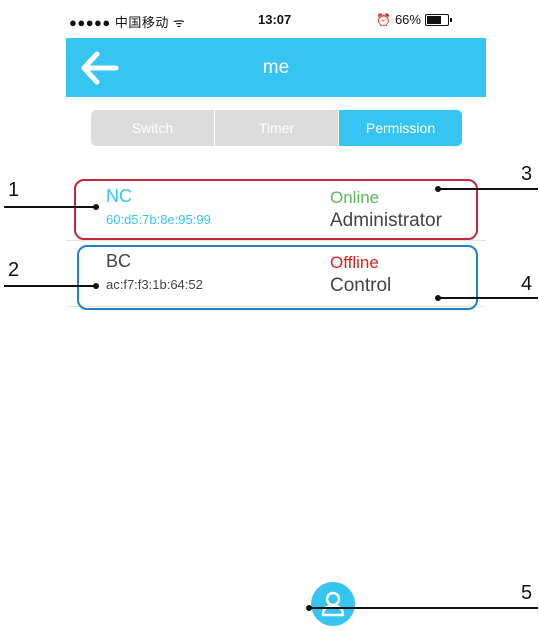 The image size is (539, 631). I want to click on callout-3-dot, so click(438, 189).